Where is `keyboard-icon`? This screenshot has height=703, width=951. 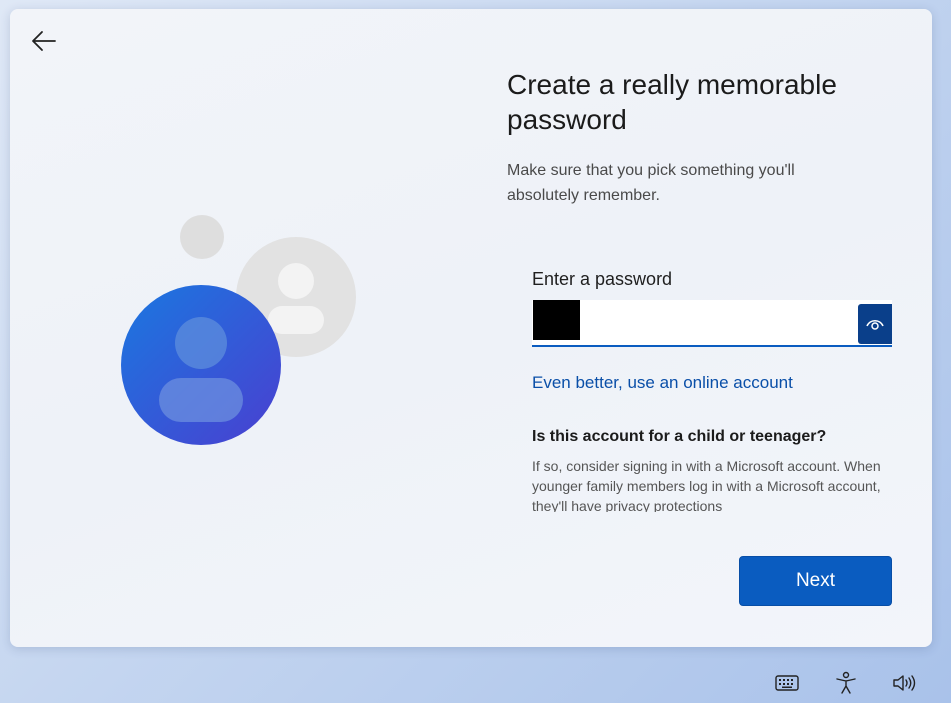 keyboard-icon is located at coordinates (787, 683).